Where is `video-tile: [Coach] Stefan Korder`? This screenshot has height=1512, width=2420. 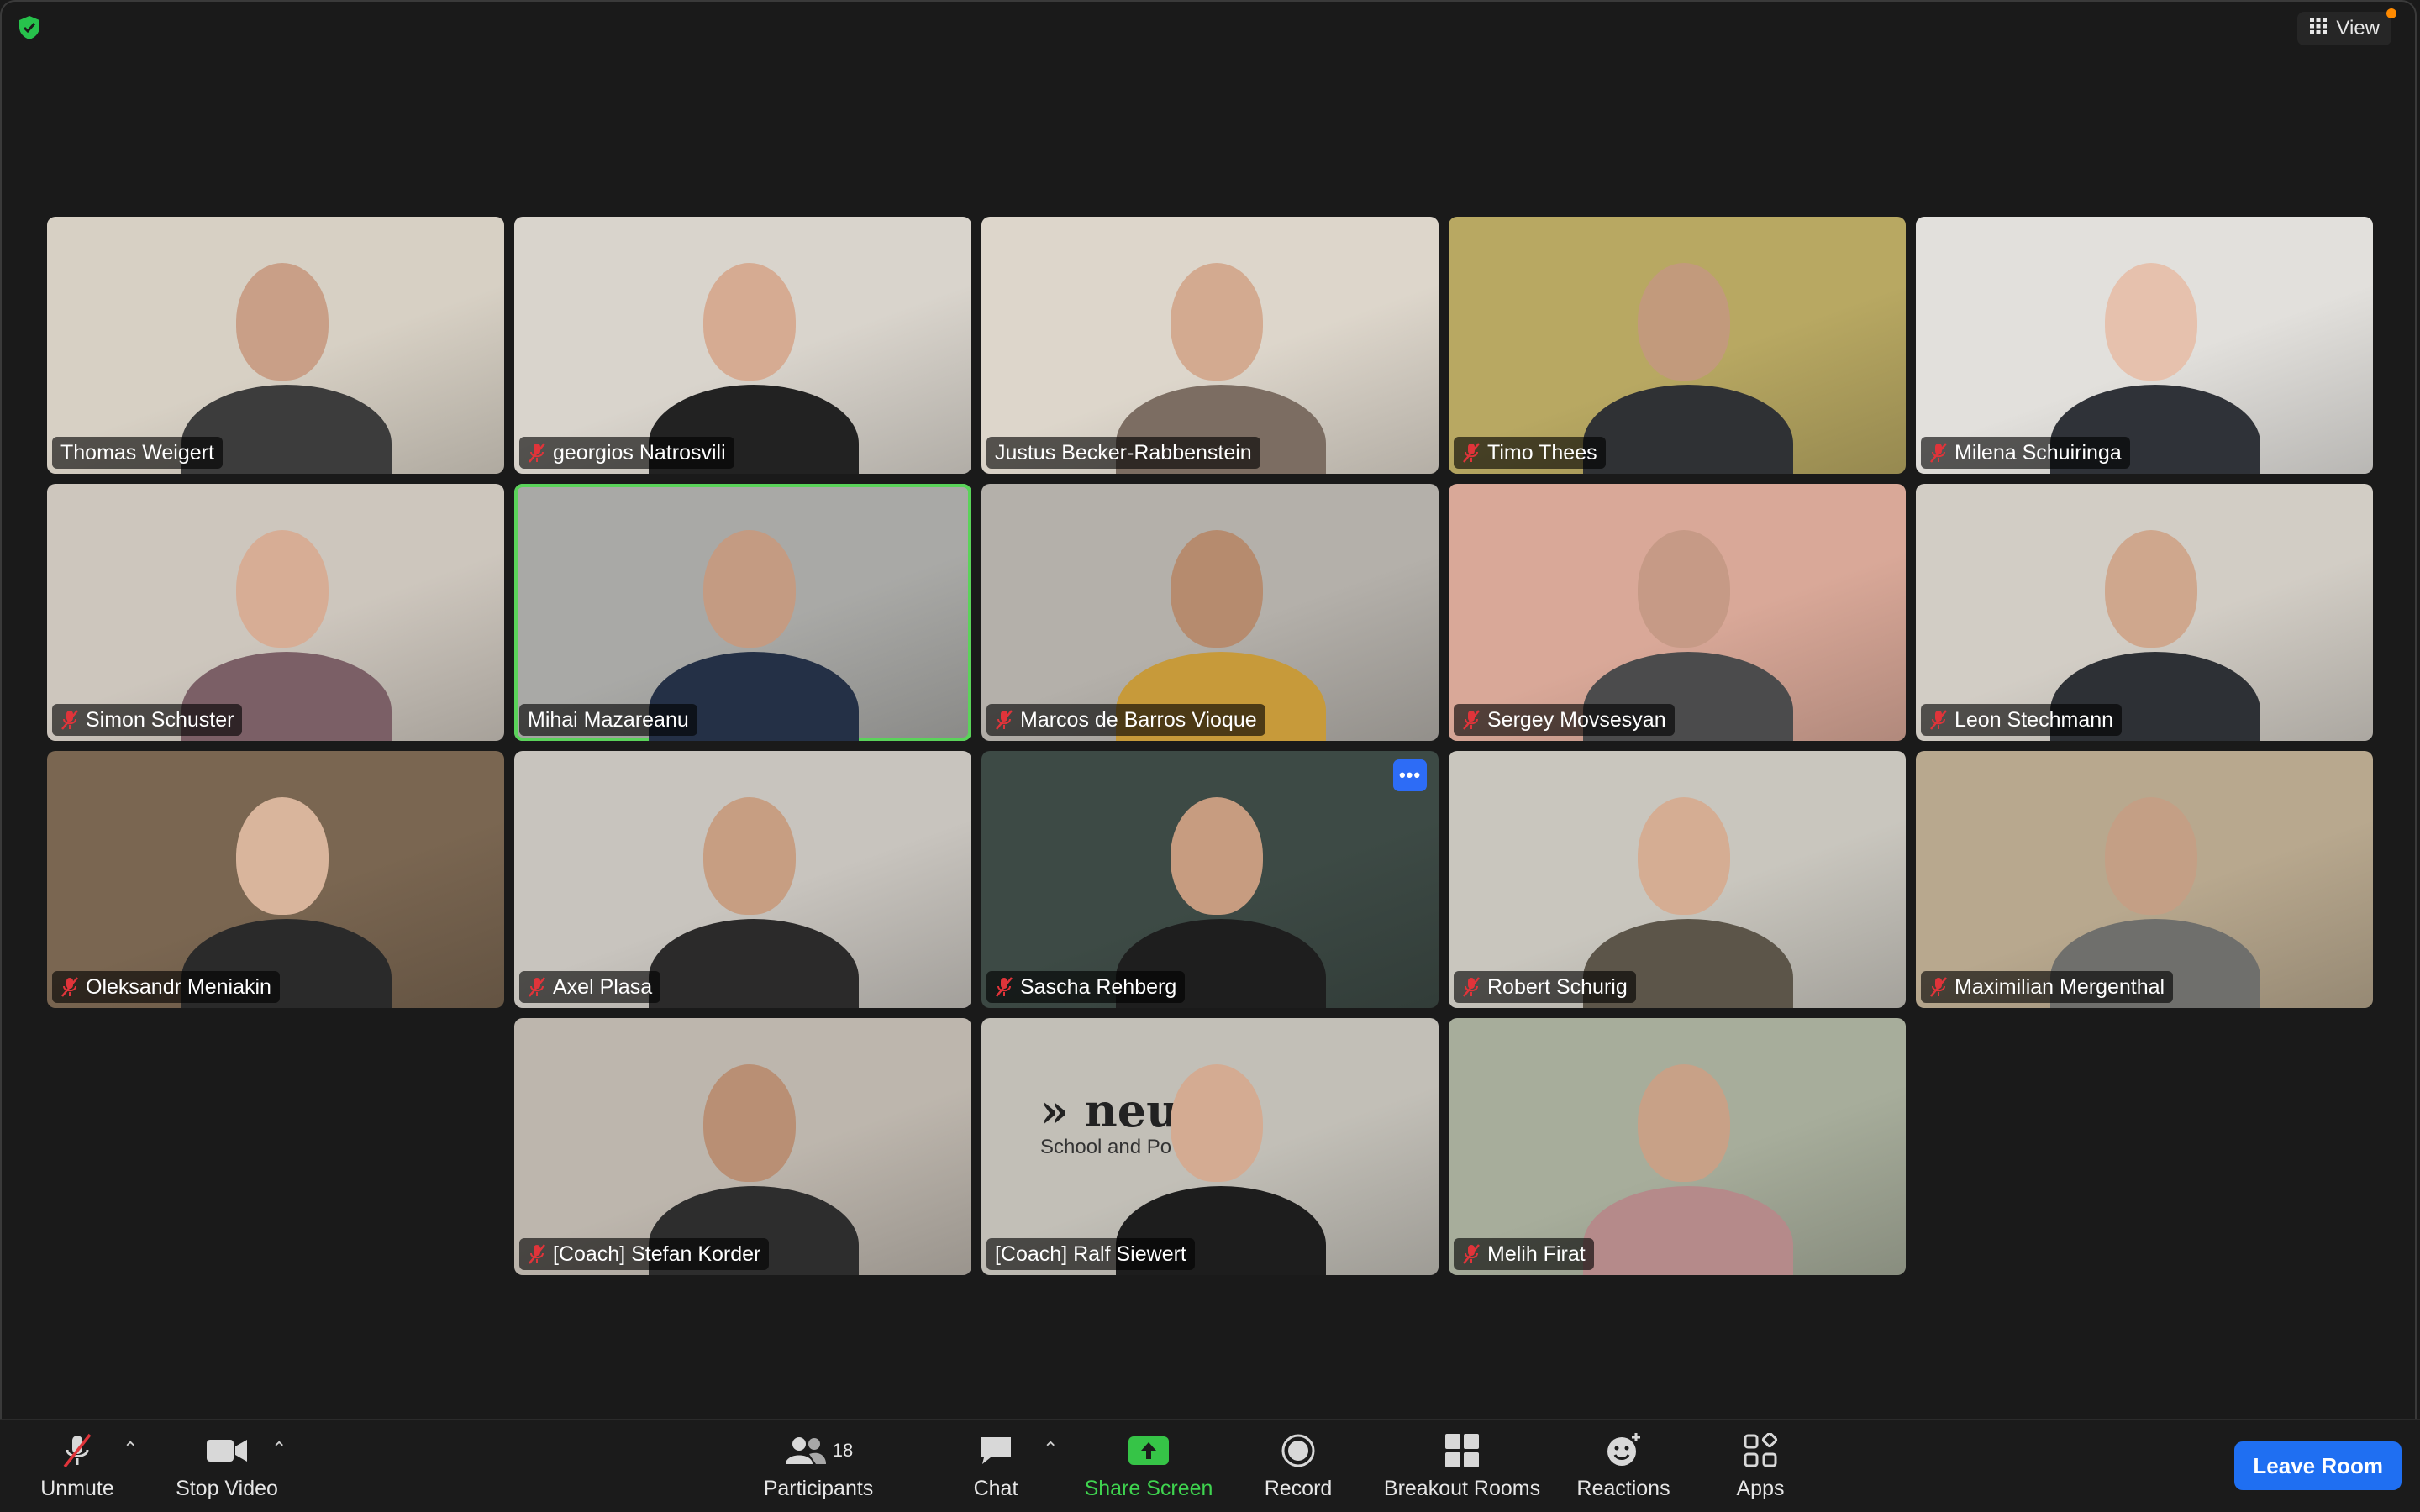 video-tile: [Coach] Stefan Korder is located at coordinates (742, 1146).